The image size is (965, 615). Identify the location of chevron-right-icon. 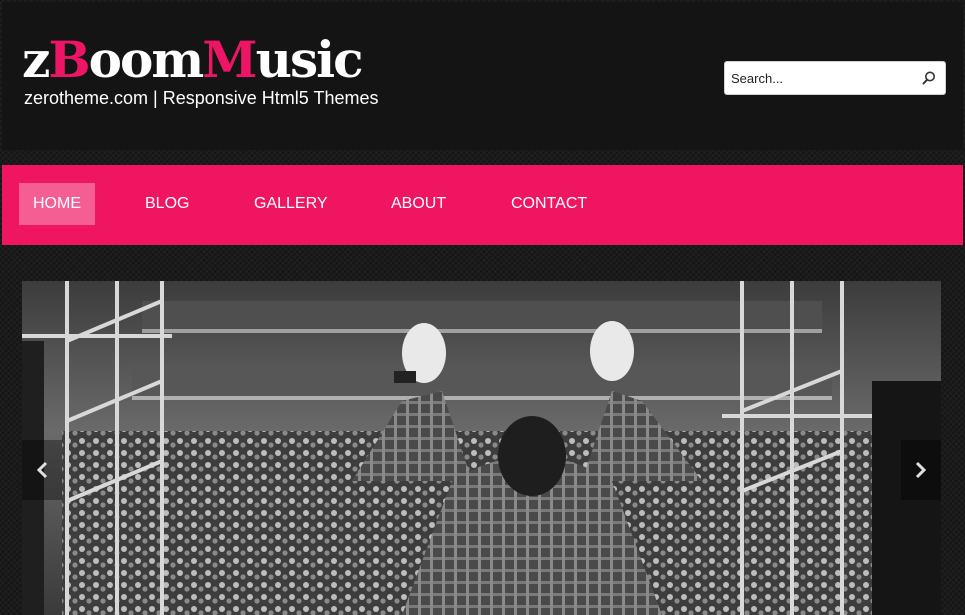
(921, 470).